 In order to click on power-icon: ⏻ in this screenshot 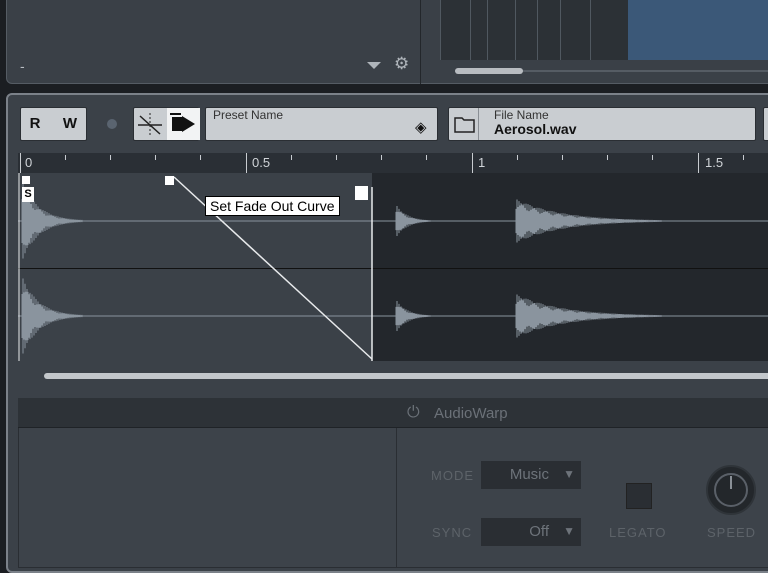, I will do `click(413, 413)`.